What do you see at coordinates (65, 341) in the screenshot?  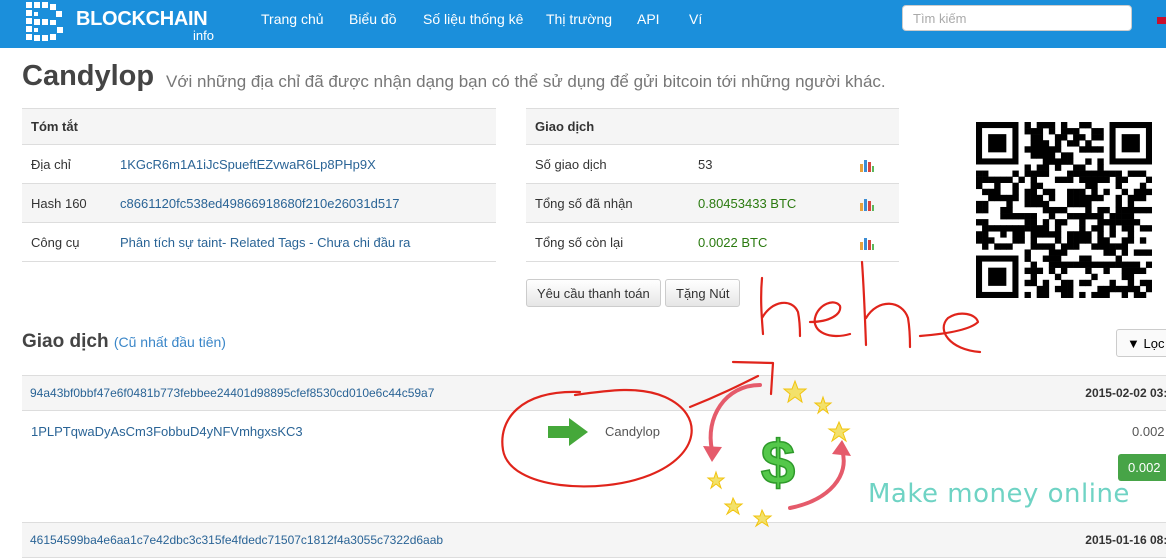 I see `transactions-section-title: Giao dịch` at bounding box center [65, 341].